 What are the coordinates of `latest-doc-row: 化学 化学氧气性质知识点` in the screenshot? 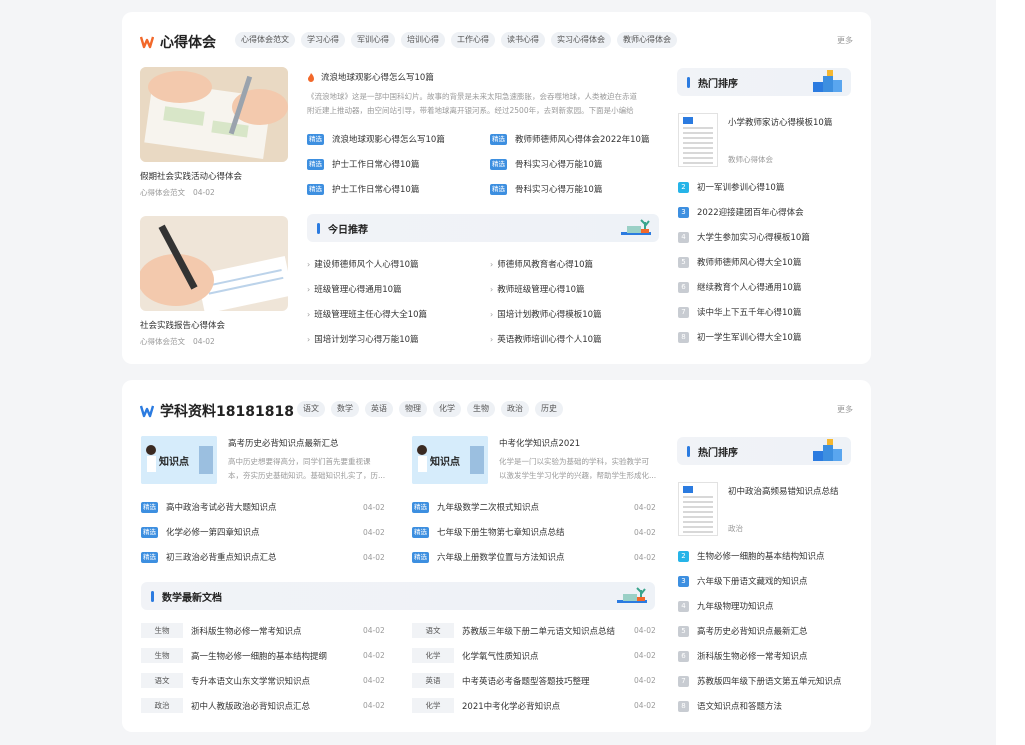 It's located at (475, 655).